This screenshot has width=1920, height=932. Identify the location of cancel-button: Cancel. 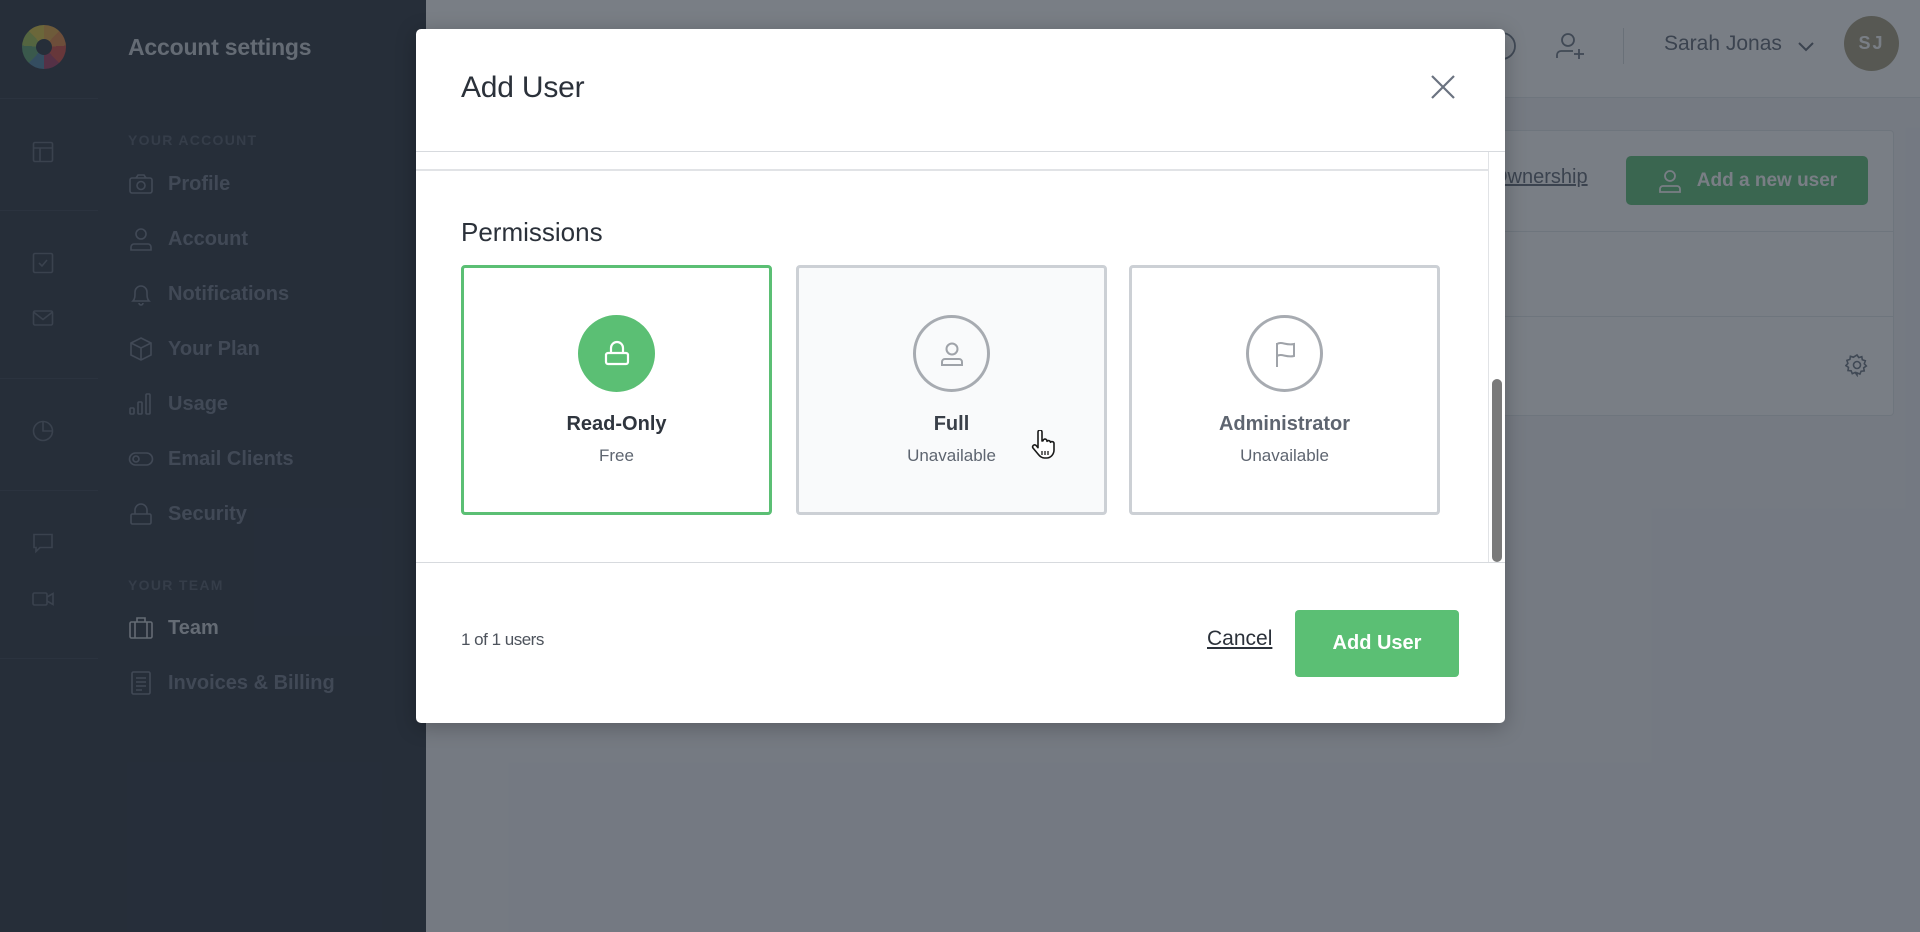
(1239, 639).